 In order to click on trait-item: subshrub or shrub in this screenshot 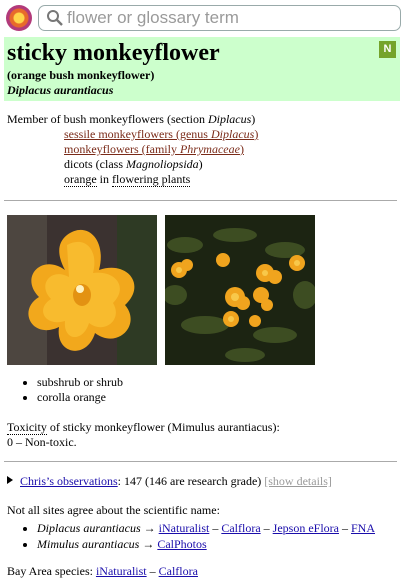, I will do `click(212, 382)`.